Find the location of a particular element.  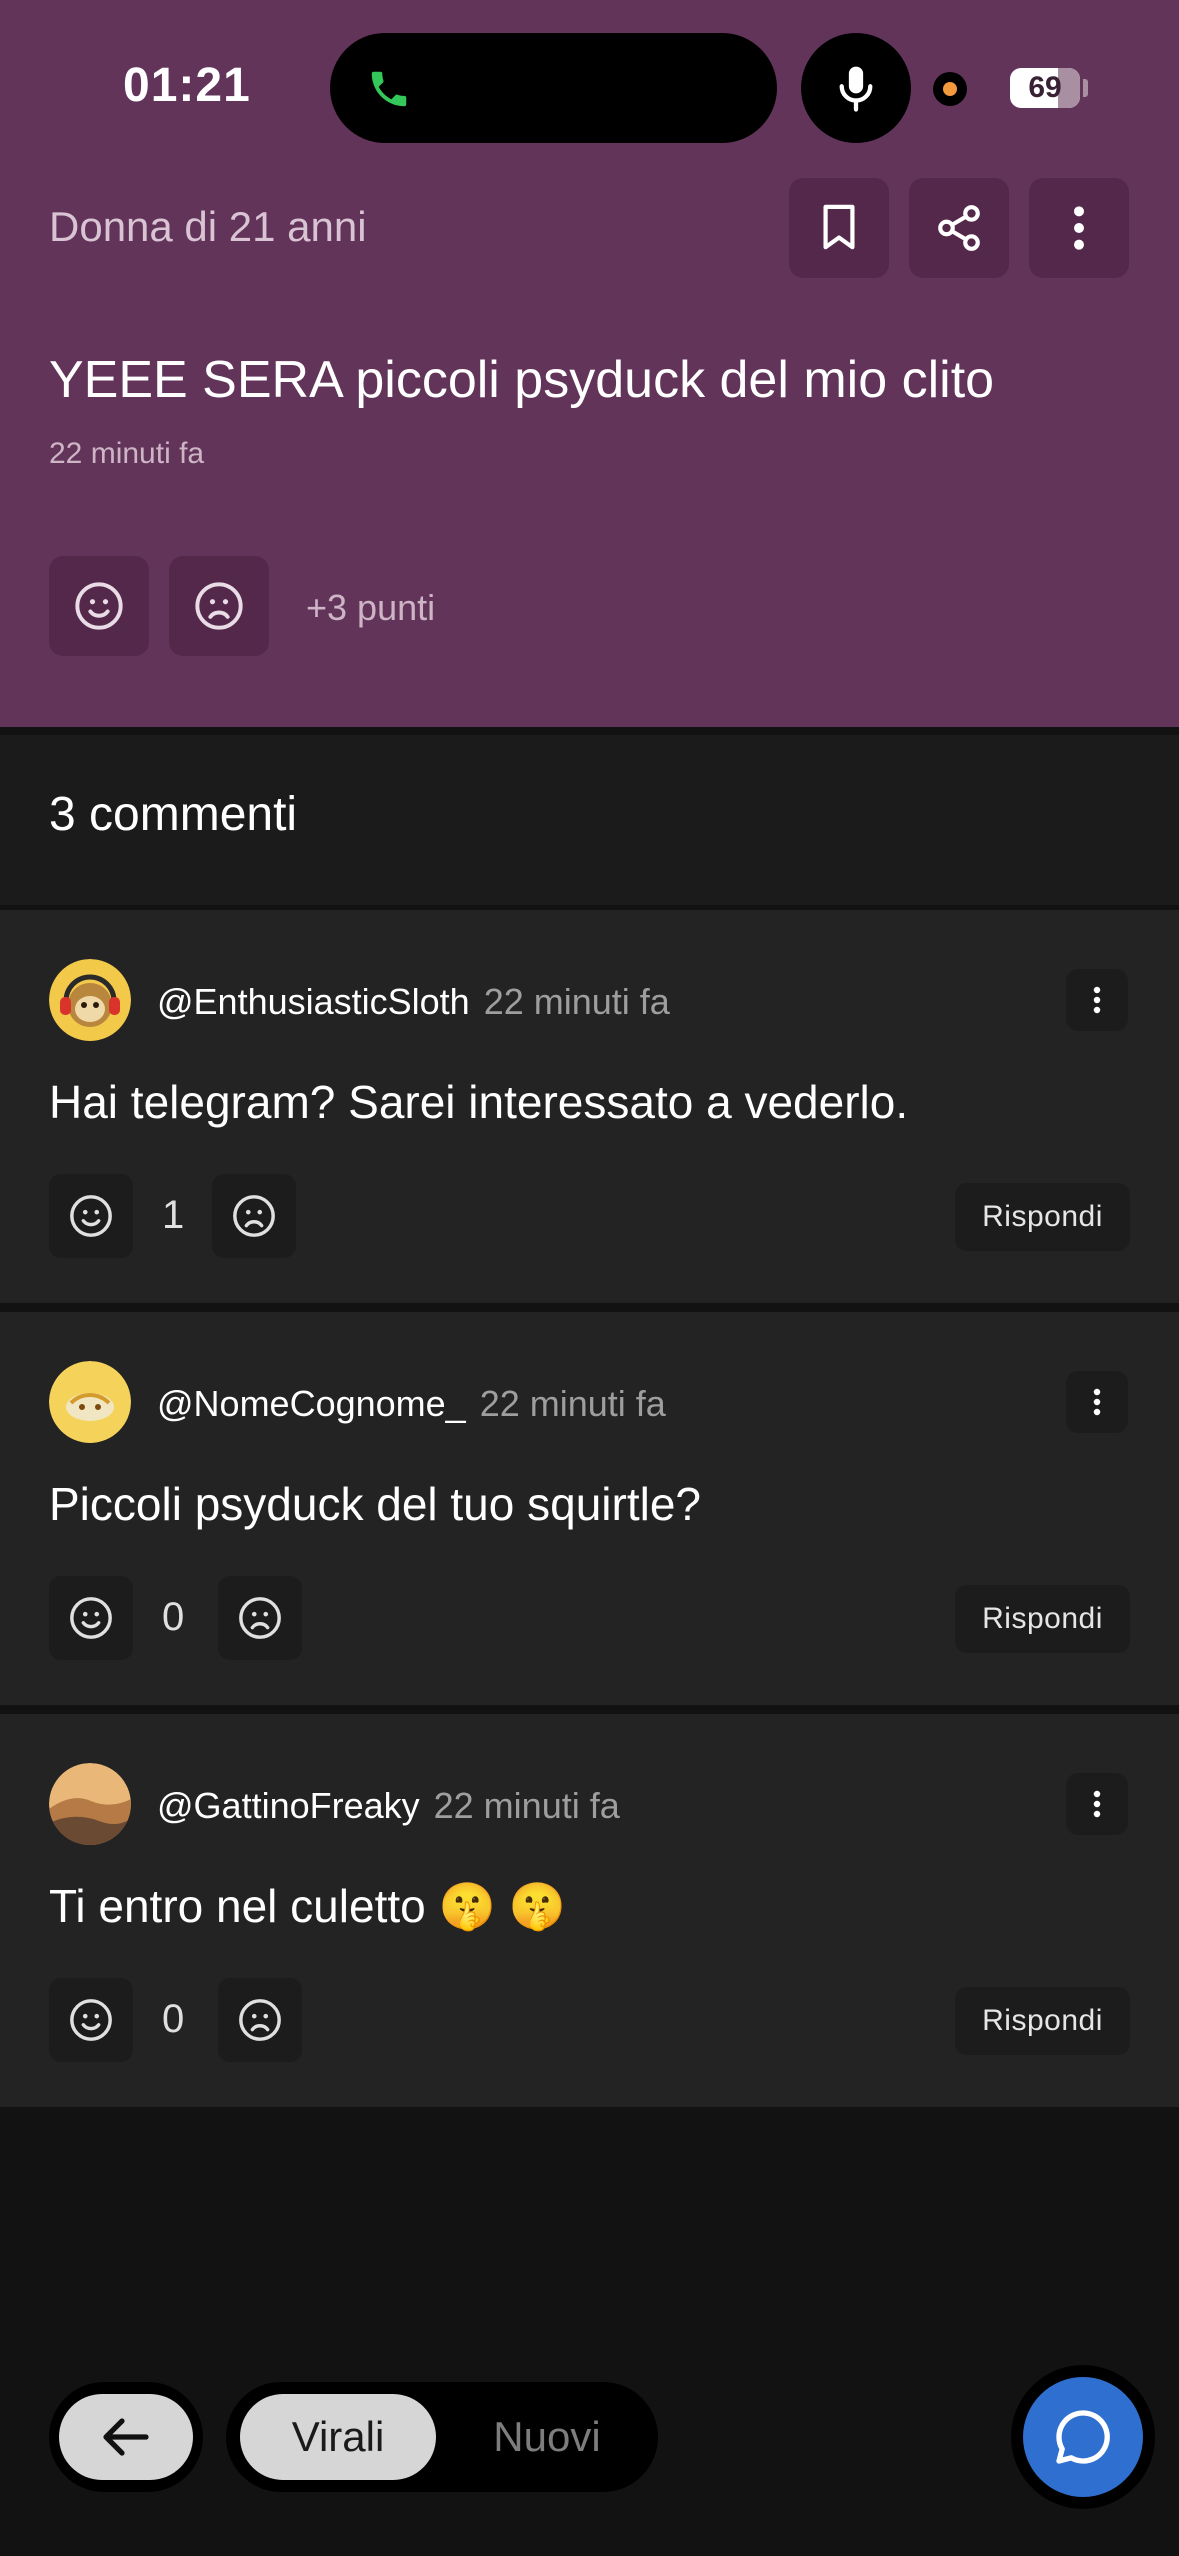

more-options-button is located at coordinates (1079, 228).